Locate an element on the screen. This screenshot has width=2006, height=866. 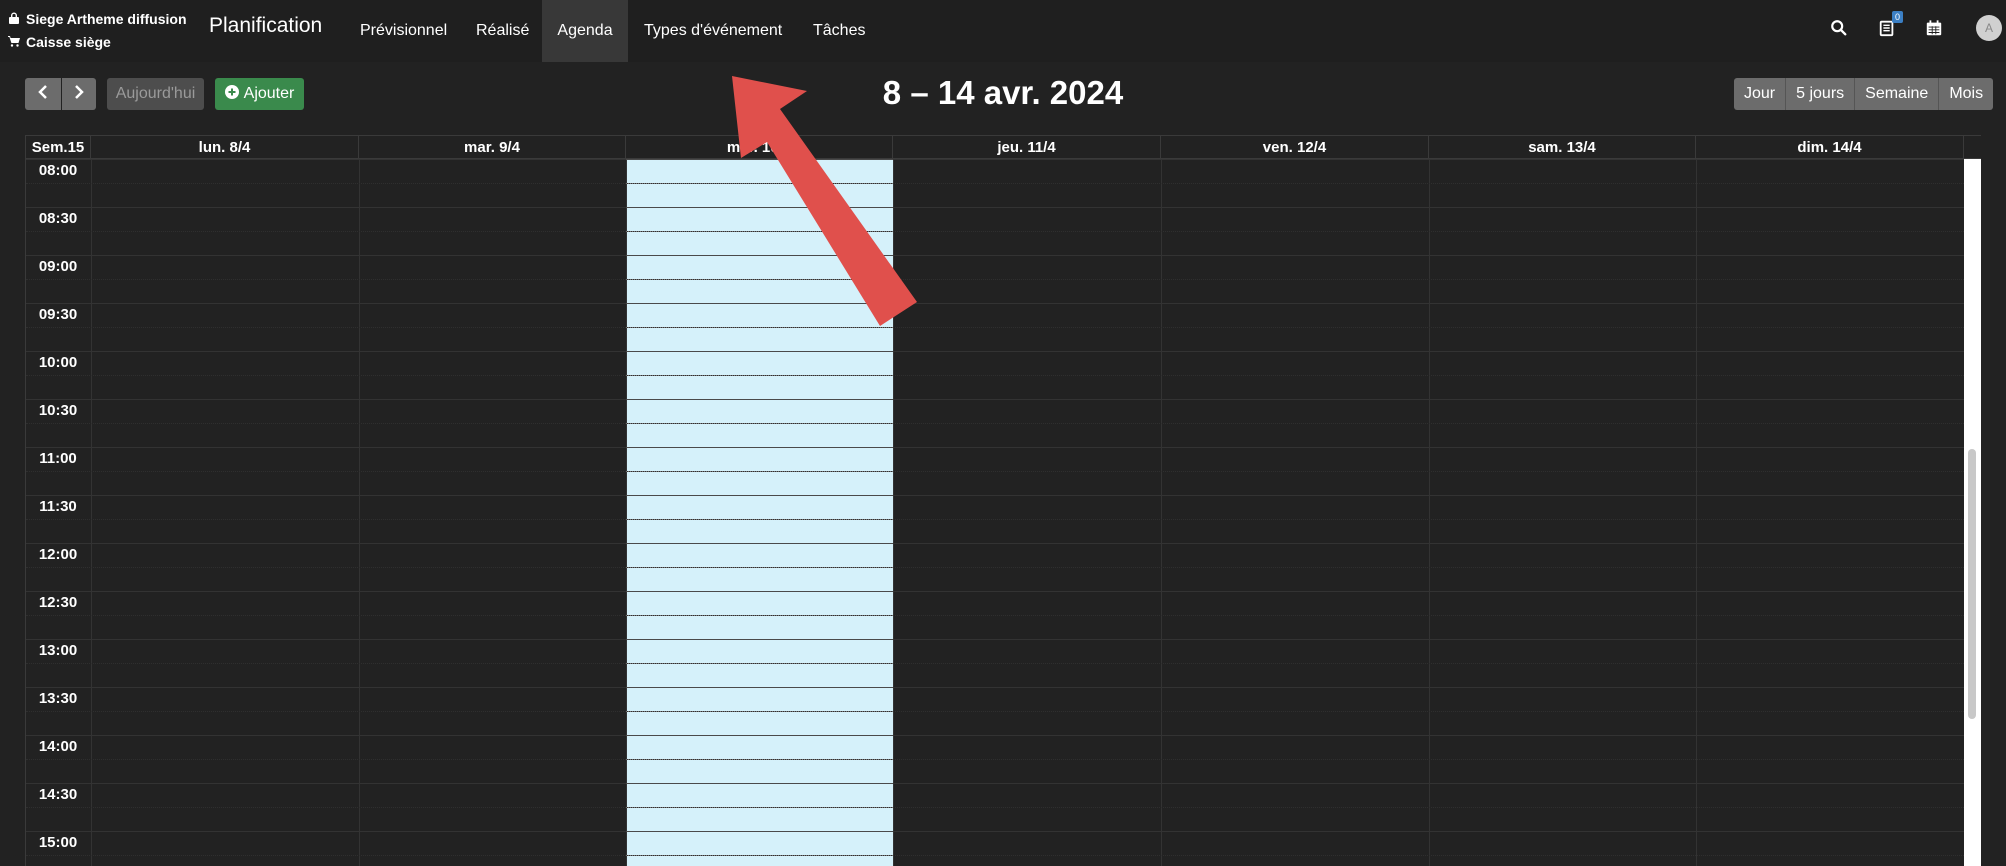
location-selector: Siege Artheme diffusion is located at coordinates (97, 19).